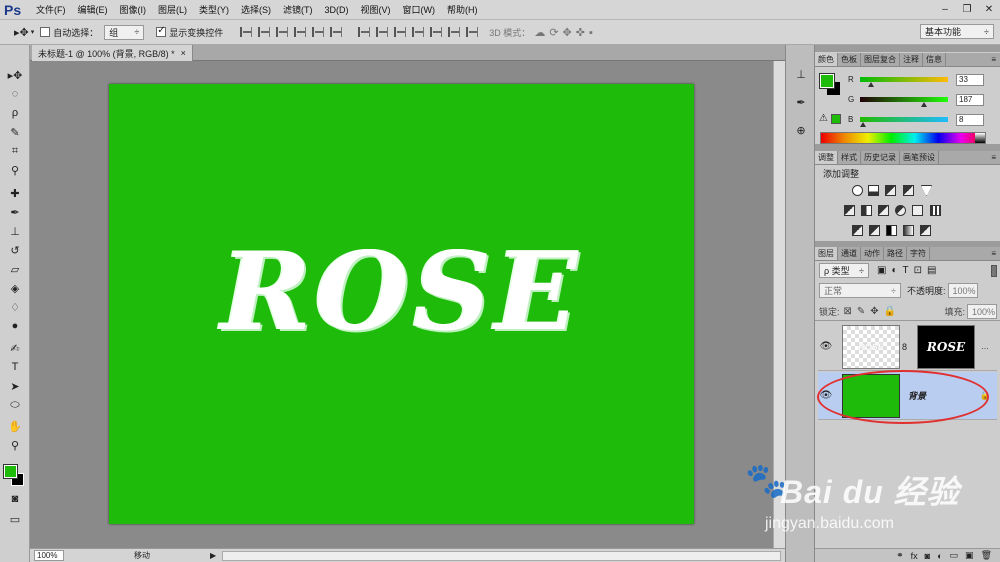 This screenshot has width=1000, height=562. What do you see at coordinates (890, 190) in the screenshot?
I see `curves-icon` at bounding box center [890, 190].